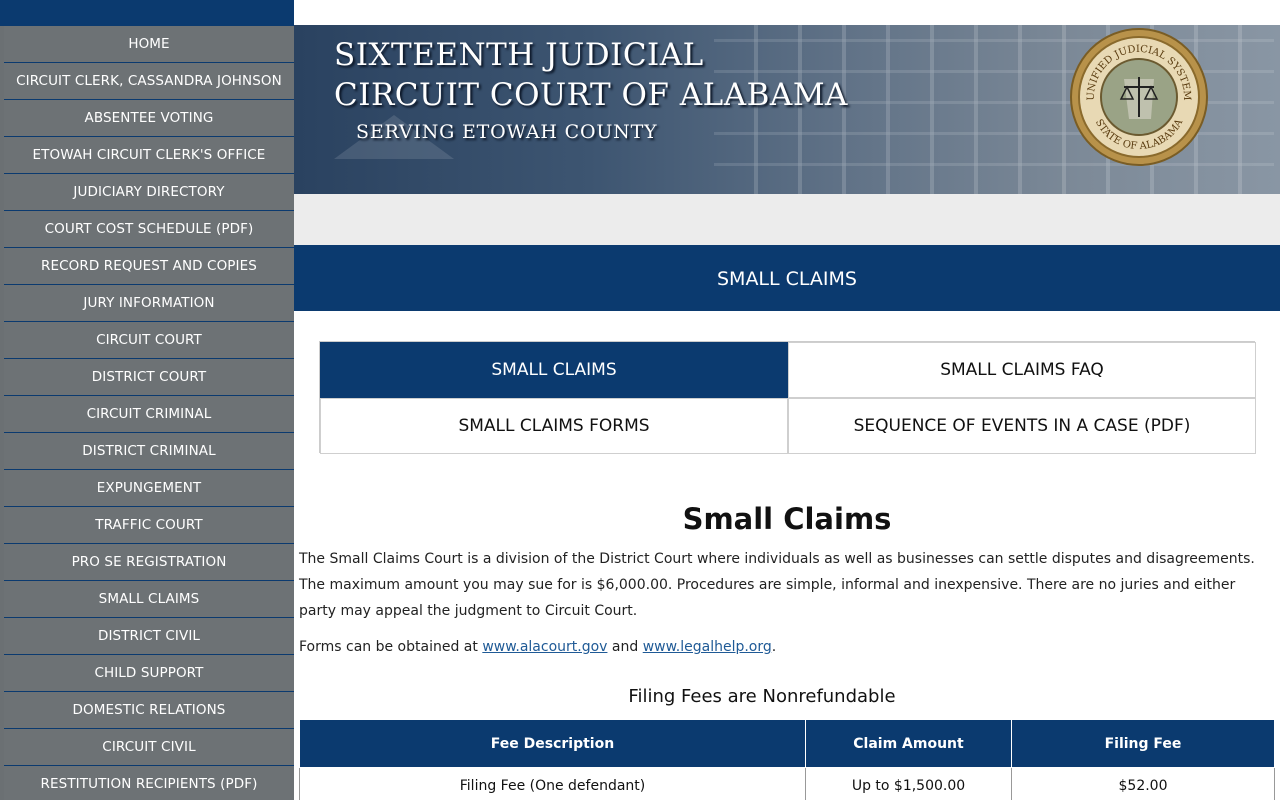 This screenshot has height=800, width=1280. I want to click on tab-small-claims: SMALL CLAIMS, so click(554, 370).